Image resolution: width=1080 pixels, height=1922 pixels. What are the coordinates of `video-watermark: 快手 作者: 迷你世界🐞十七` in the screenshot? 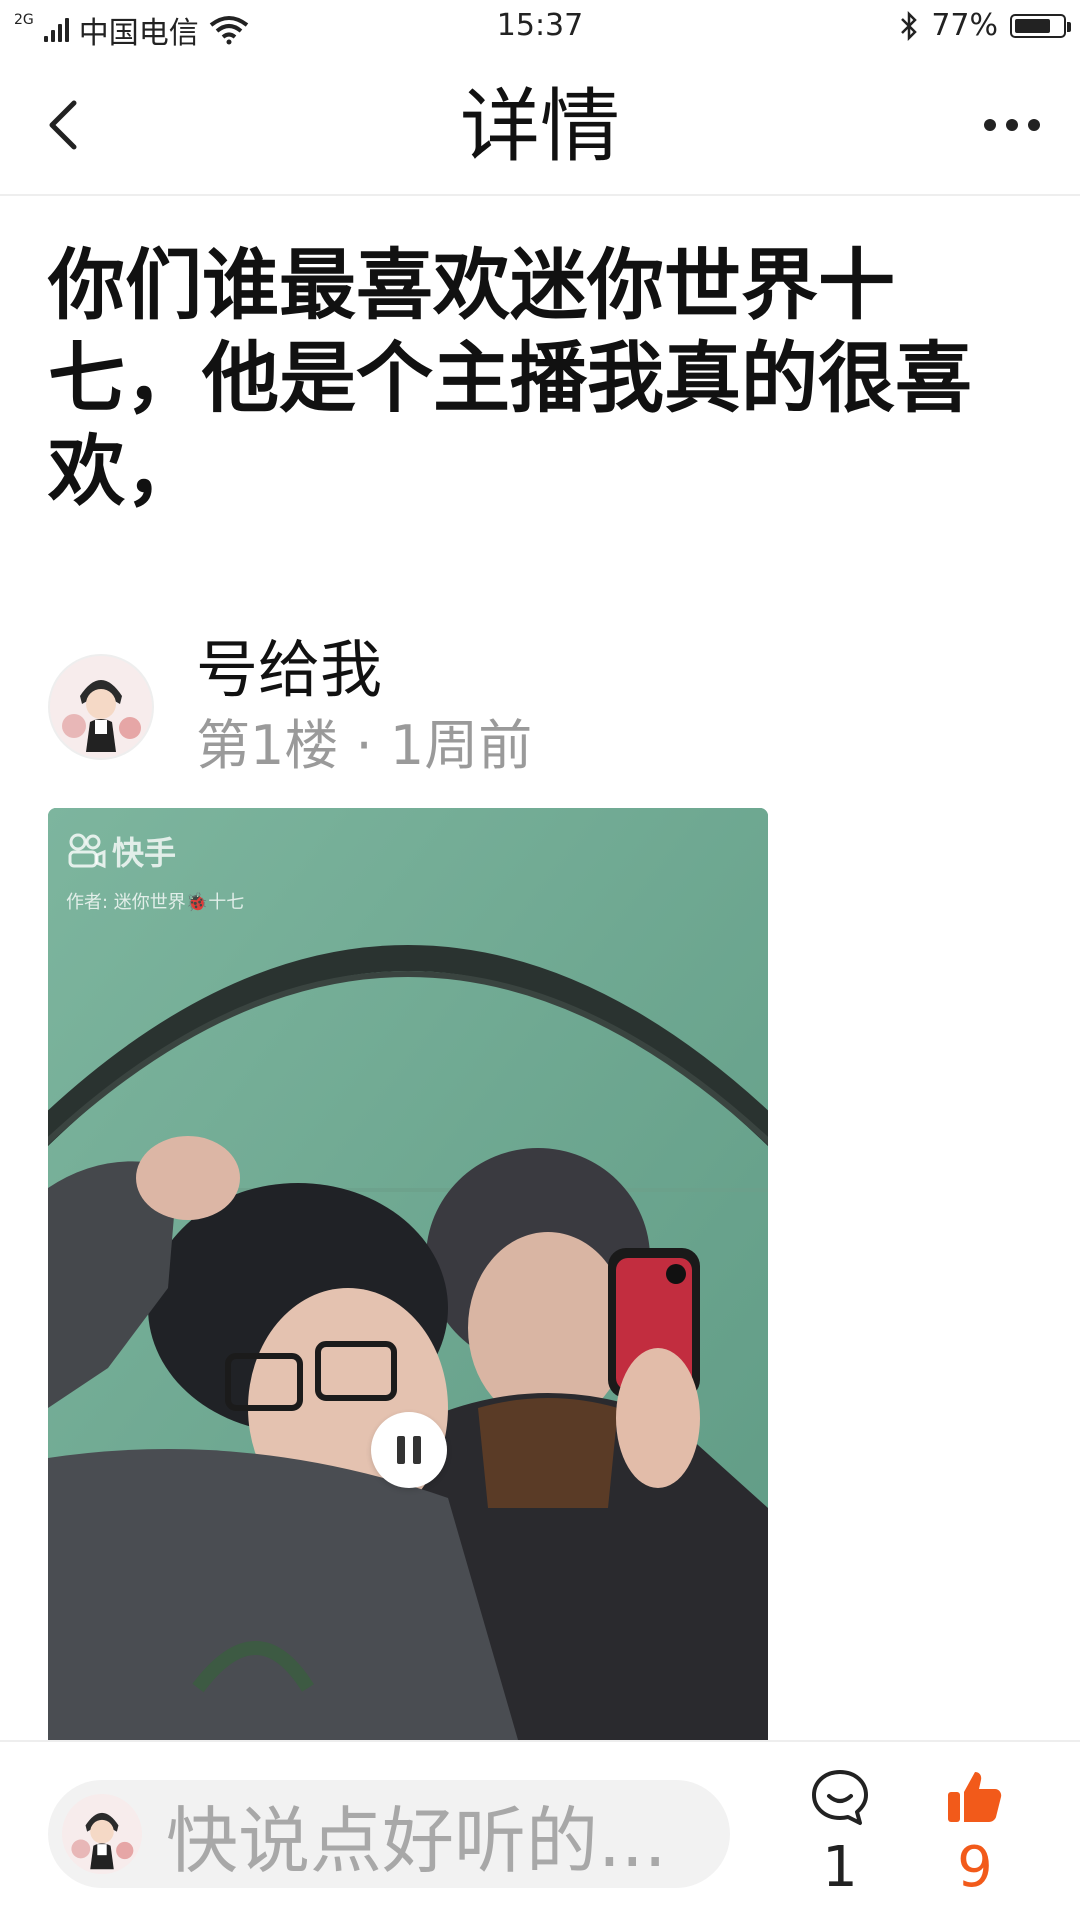 It's located at (155, 871).